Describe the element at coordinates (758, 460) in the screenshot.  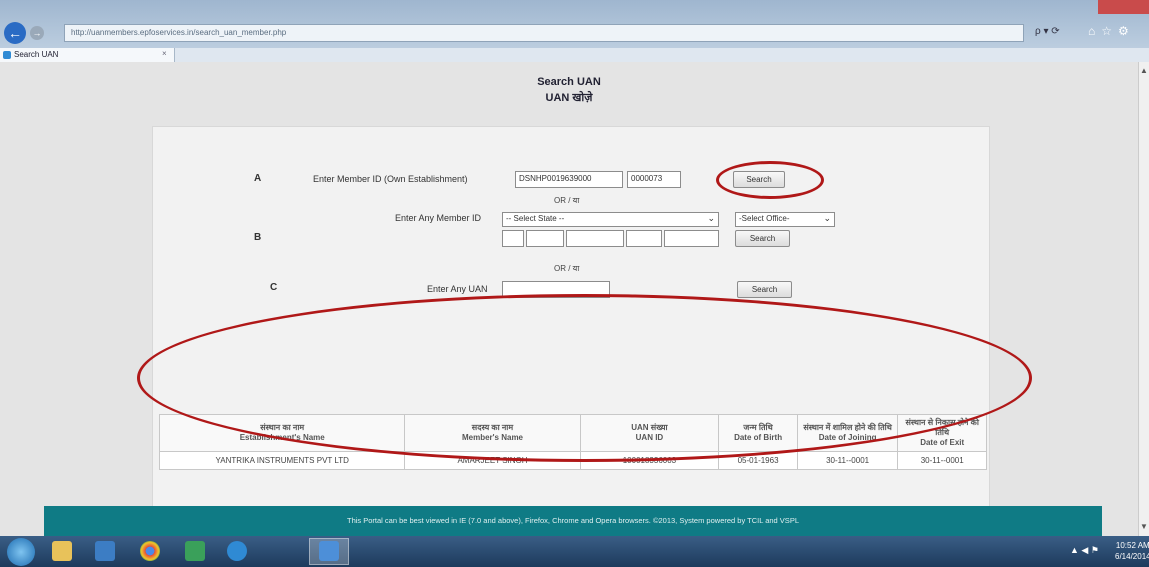
I see `cell-dob: 05-01-1963` at that location.